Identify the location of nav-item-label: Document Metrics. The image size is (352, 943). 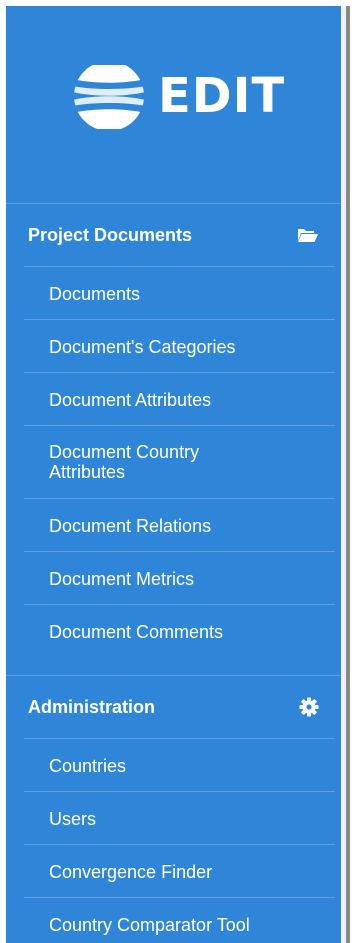
(122, 579).